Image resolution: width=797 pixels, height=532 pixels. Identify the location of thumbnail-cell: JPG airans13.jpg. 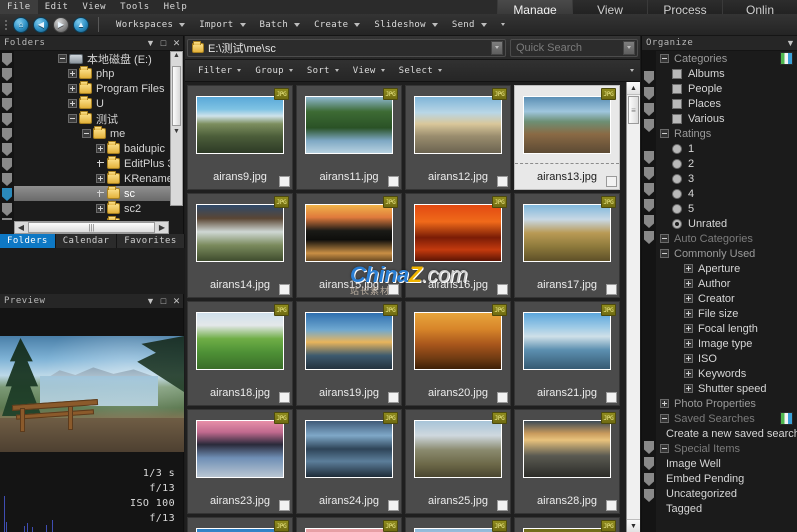
(567, 137).